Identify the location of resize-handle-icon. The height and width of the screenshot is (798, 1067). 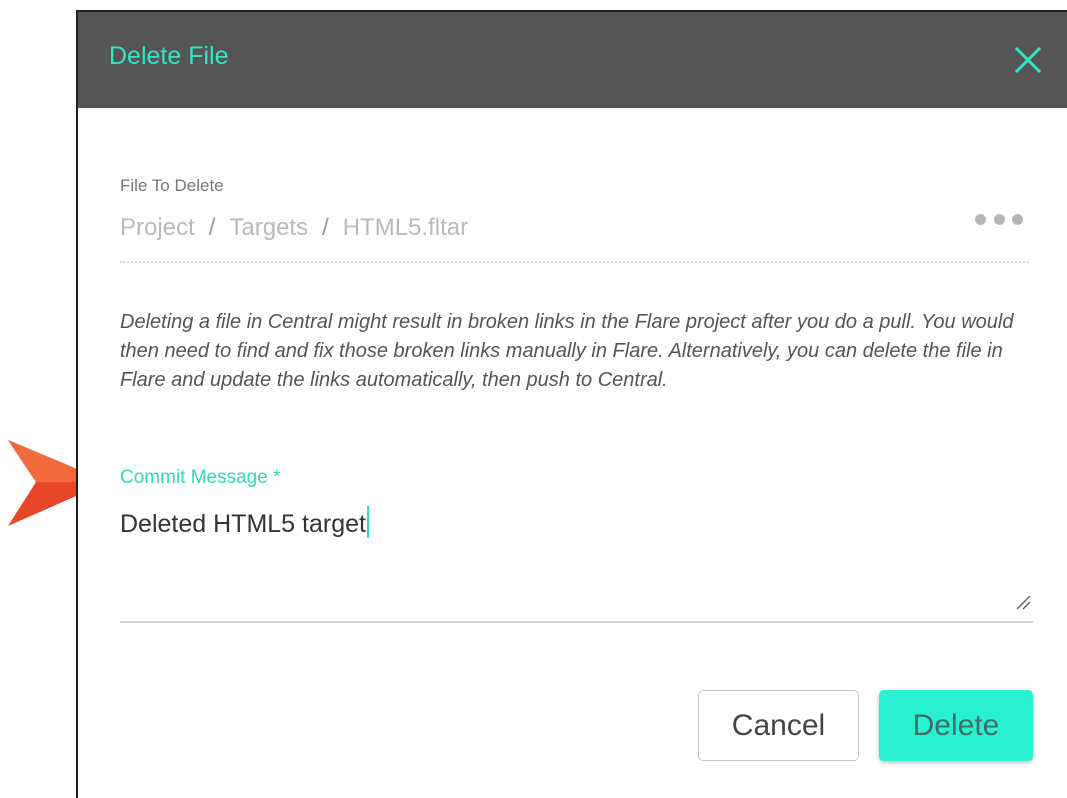
(1023, 602).